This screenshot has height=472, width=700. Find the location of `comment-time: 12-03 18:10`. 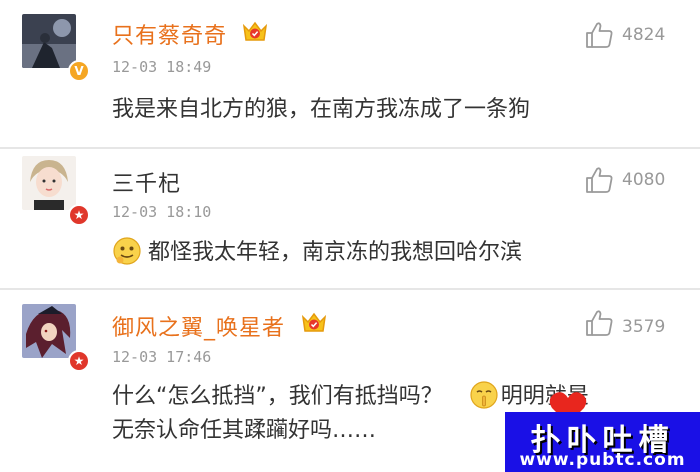

comment-time: 12-03 18:10 is located at coordinates (162, 212).